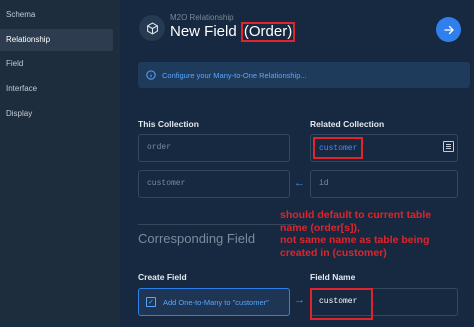 The image size is (474, 327). Describe the element at coordinates (333, 277) in the screenshot. I see `field-name-label: Field Name` at that location.